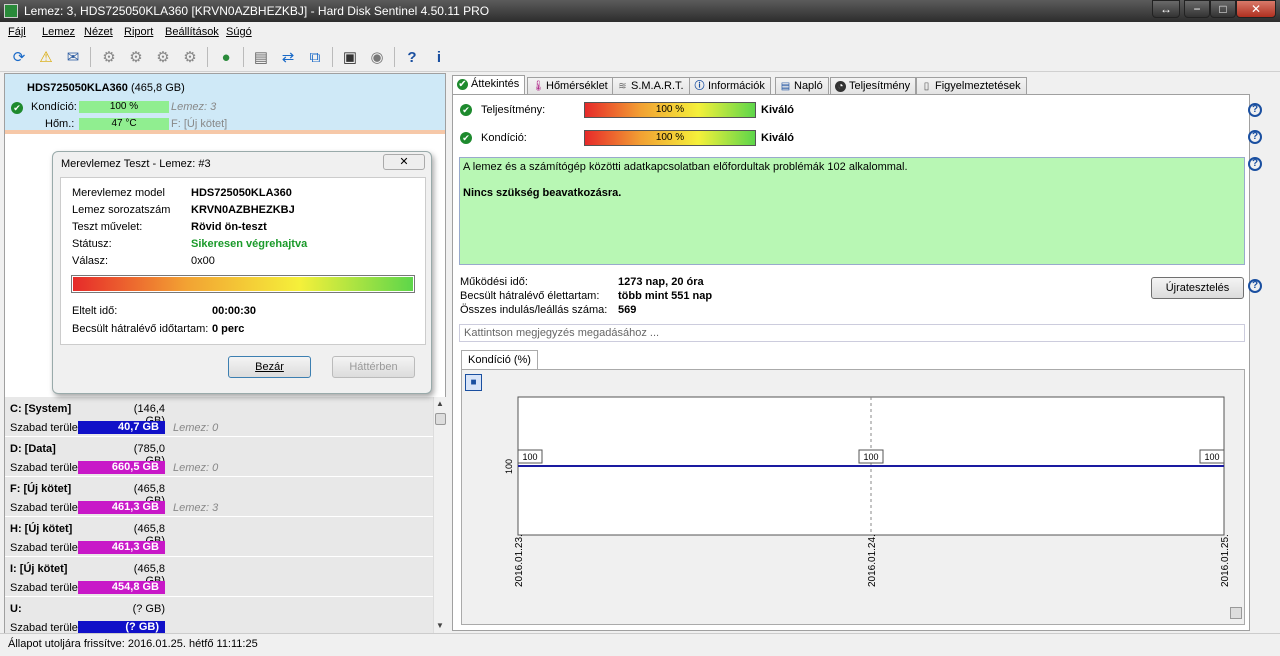 This screenshot has height=656, width=1280. Describe the element at coordinates (499, 359) in the screenshot. I see `tab-condition-chart: Kondíció (%)` at that location.